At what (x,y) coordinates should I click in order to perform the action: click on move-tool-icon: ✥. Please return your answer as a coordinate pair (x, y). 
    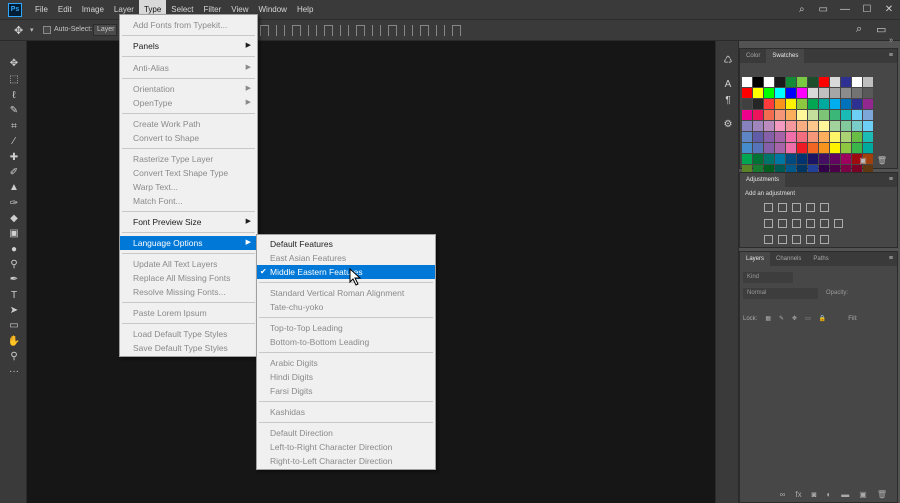
    Looking at the image, I should click on (14, 63).